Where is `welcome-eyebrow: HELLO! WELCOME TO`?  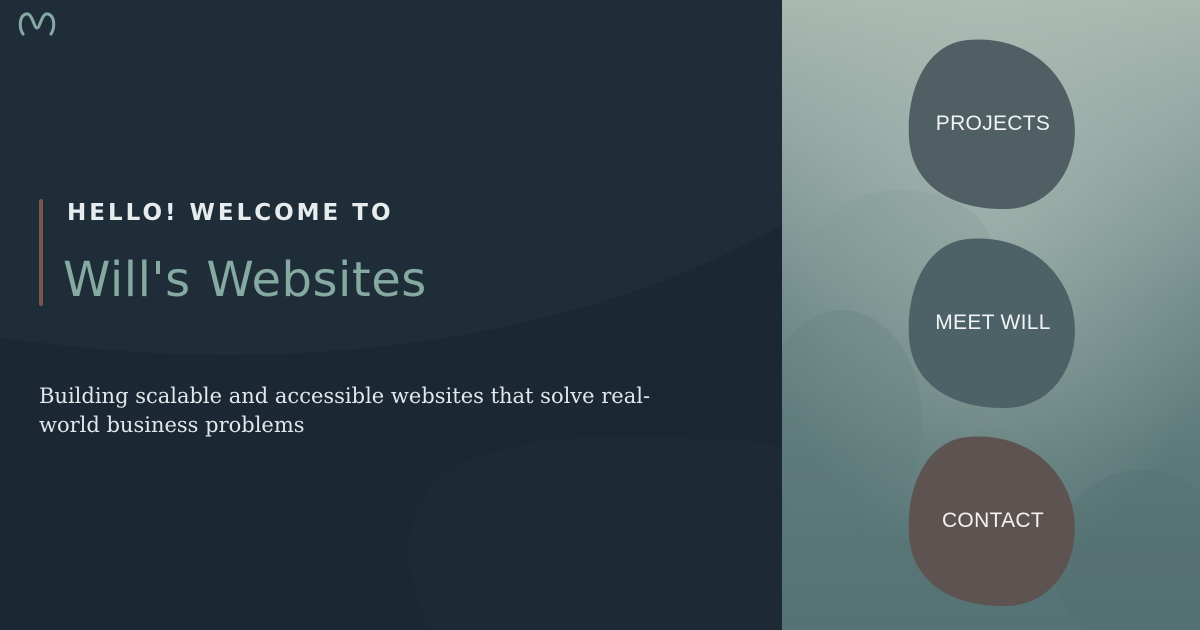
welcome-eyebrow: HELLO! WELCOME TO is located at coordinates (230, 213).